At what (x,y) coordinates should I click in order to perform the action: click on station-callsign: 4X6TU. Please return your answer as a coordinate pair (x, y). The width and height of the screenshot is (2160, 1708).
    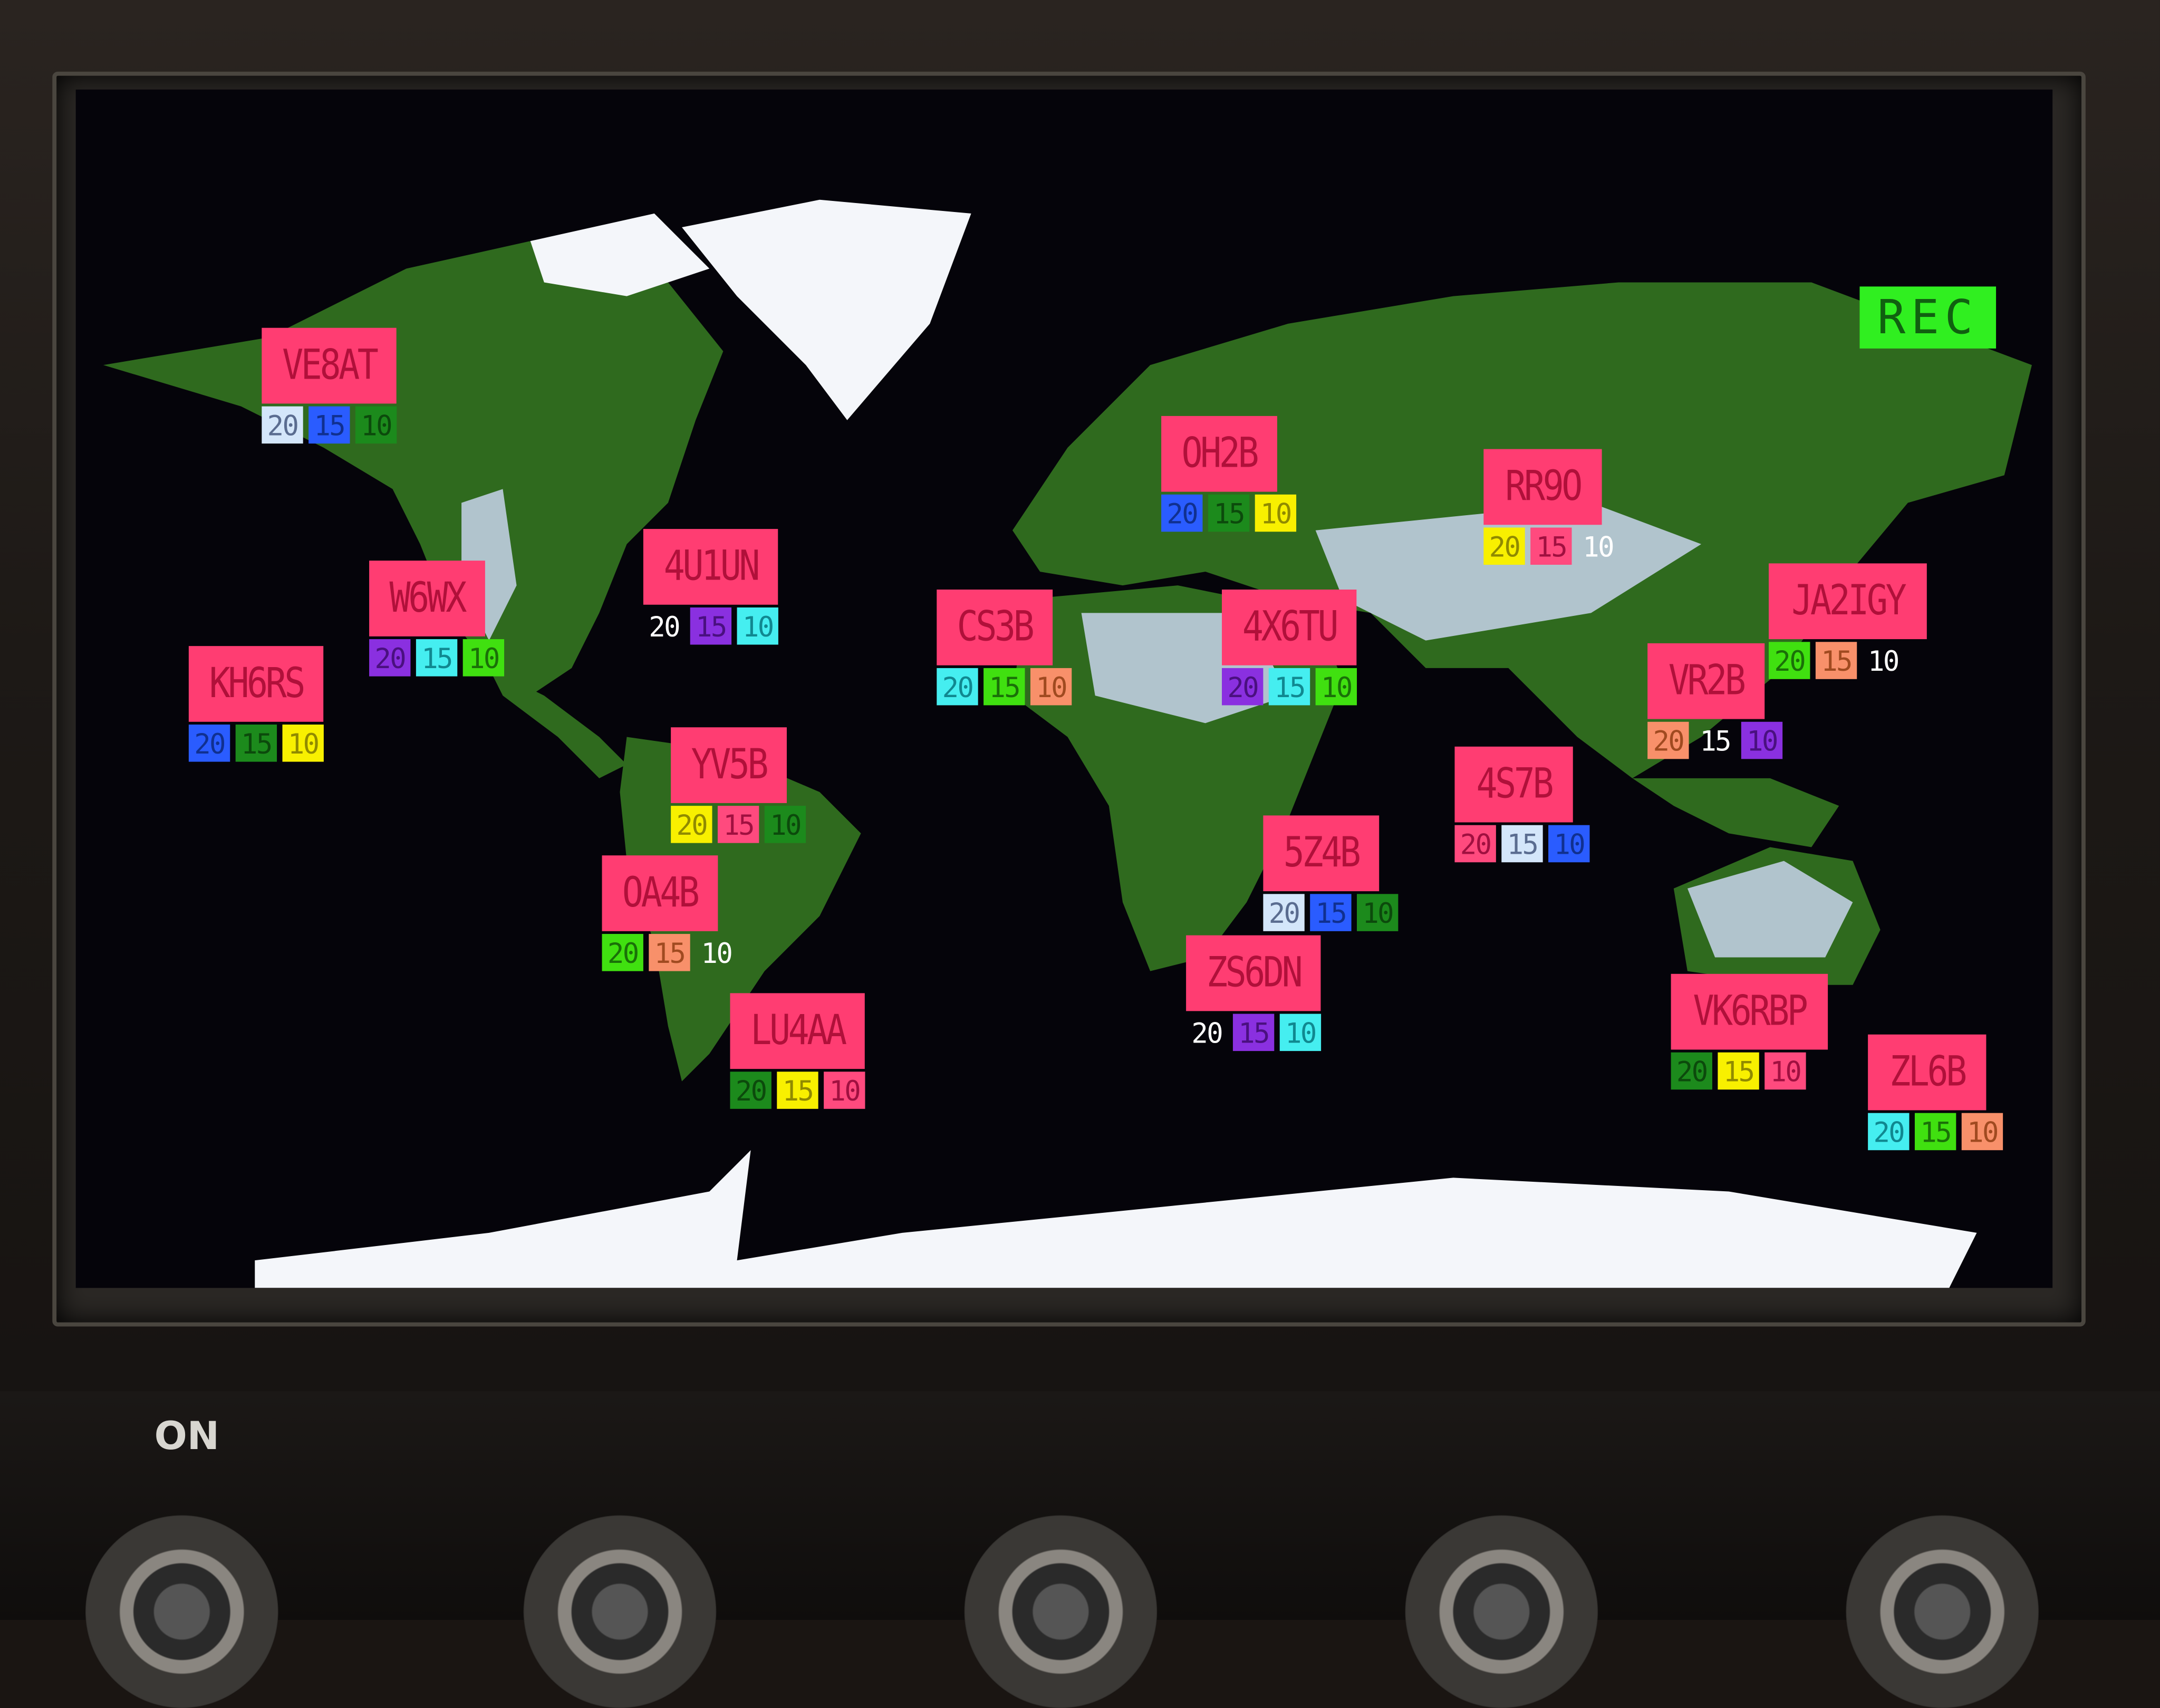
    Looking at the image, I should click on (1289, 628).